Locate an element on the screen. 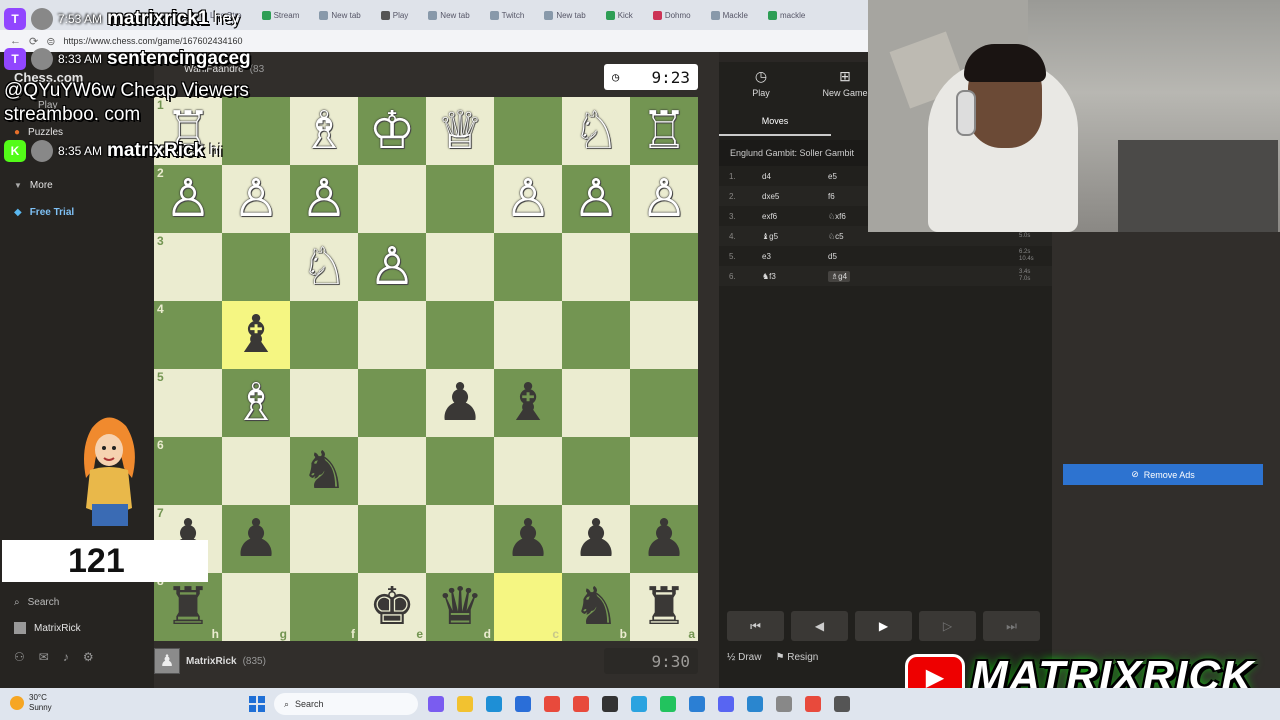 The width and height of the screenshot is (1280, 720). sidebar-search: ⌕ Search is located at coordinates (36, 602).